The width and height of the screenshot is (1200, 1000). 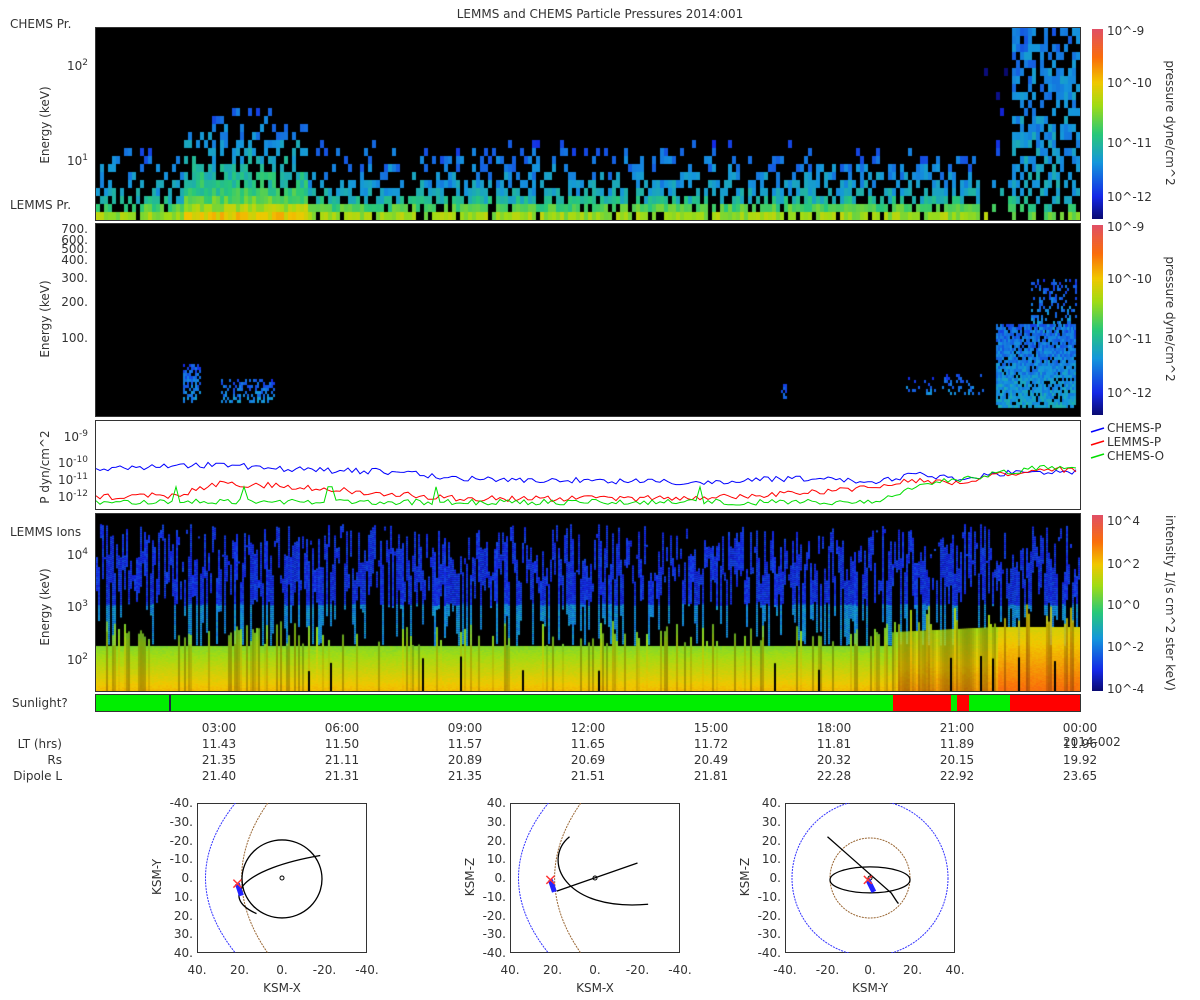 What do you see at coordinates (342, 744) in the screenshot?
I see `x-row-value: 11.50` at bounding box center [342, 744].